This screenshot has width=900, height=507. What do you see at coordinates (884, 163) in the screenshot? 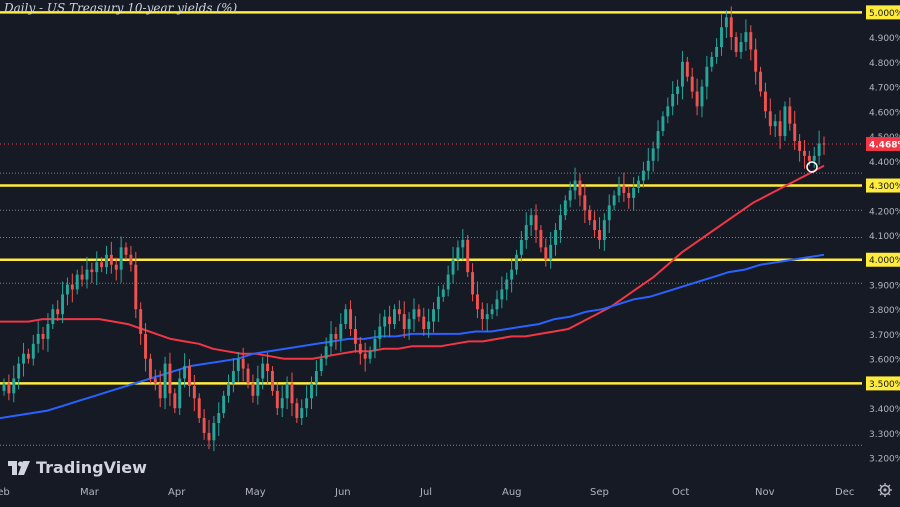
I see `y-tick-label: 4.400%` at bounding box center [884, 163].